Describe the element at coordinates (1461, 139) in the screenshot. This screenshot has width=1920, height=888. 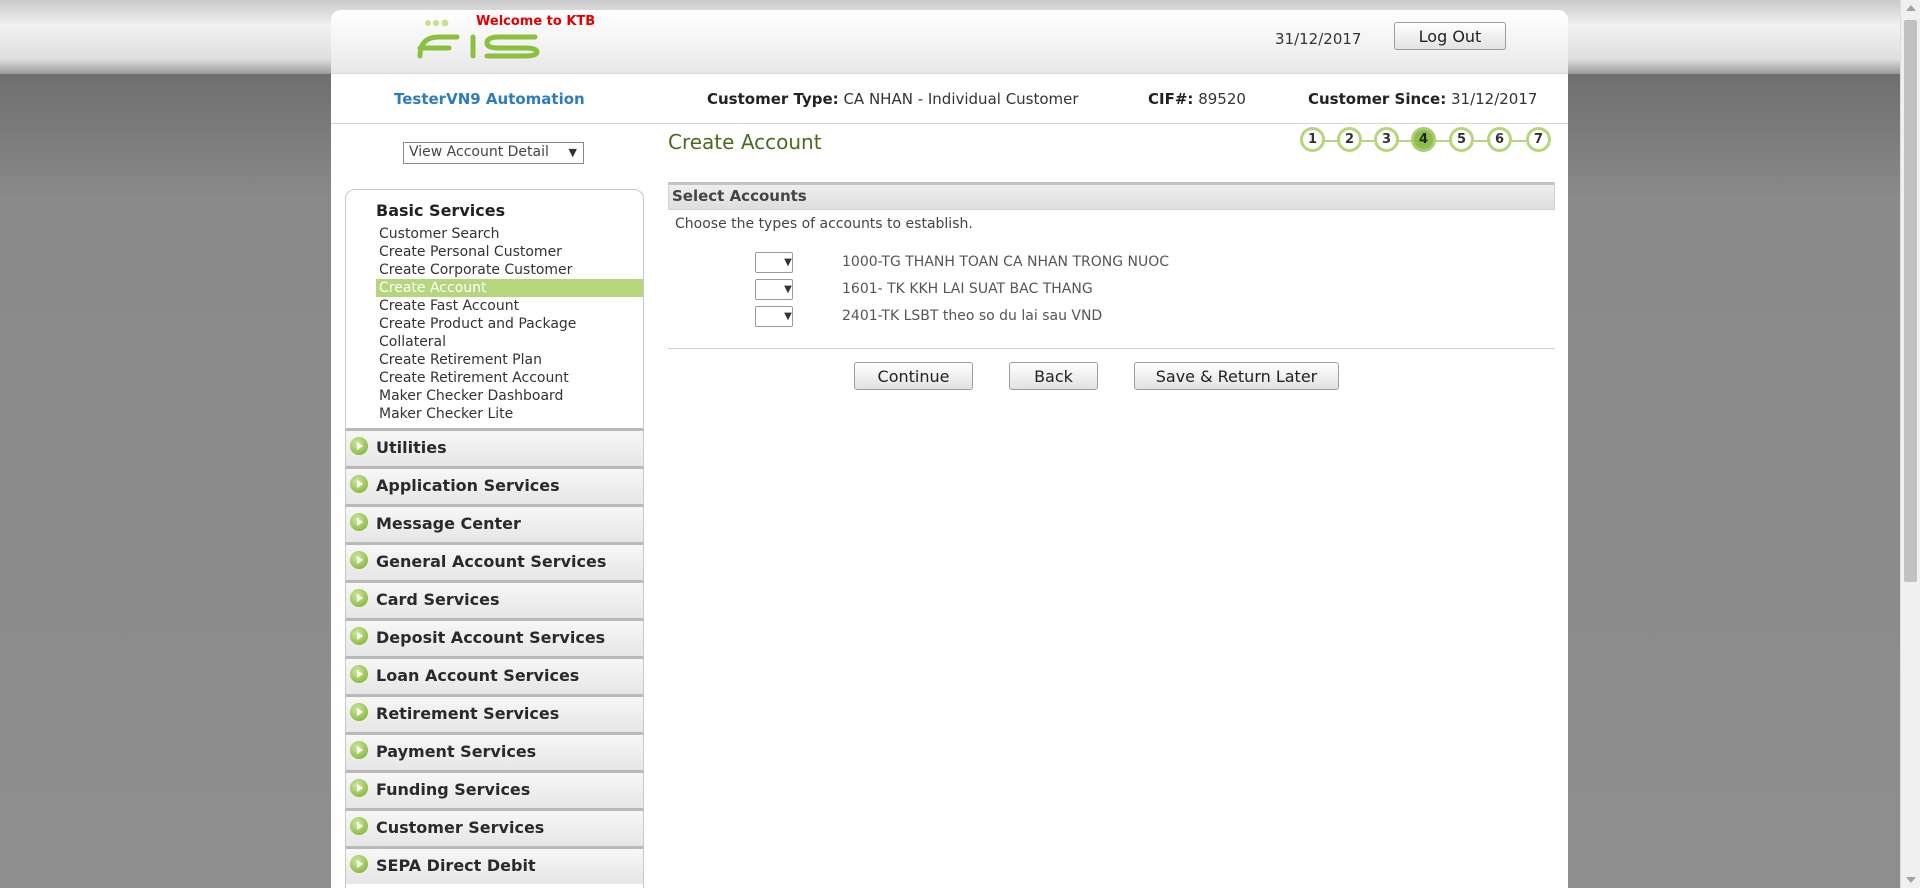
I see `step-5: 5` at that location.